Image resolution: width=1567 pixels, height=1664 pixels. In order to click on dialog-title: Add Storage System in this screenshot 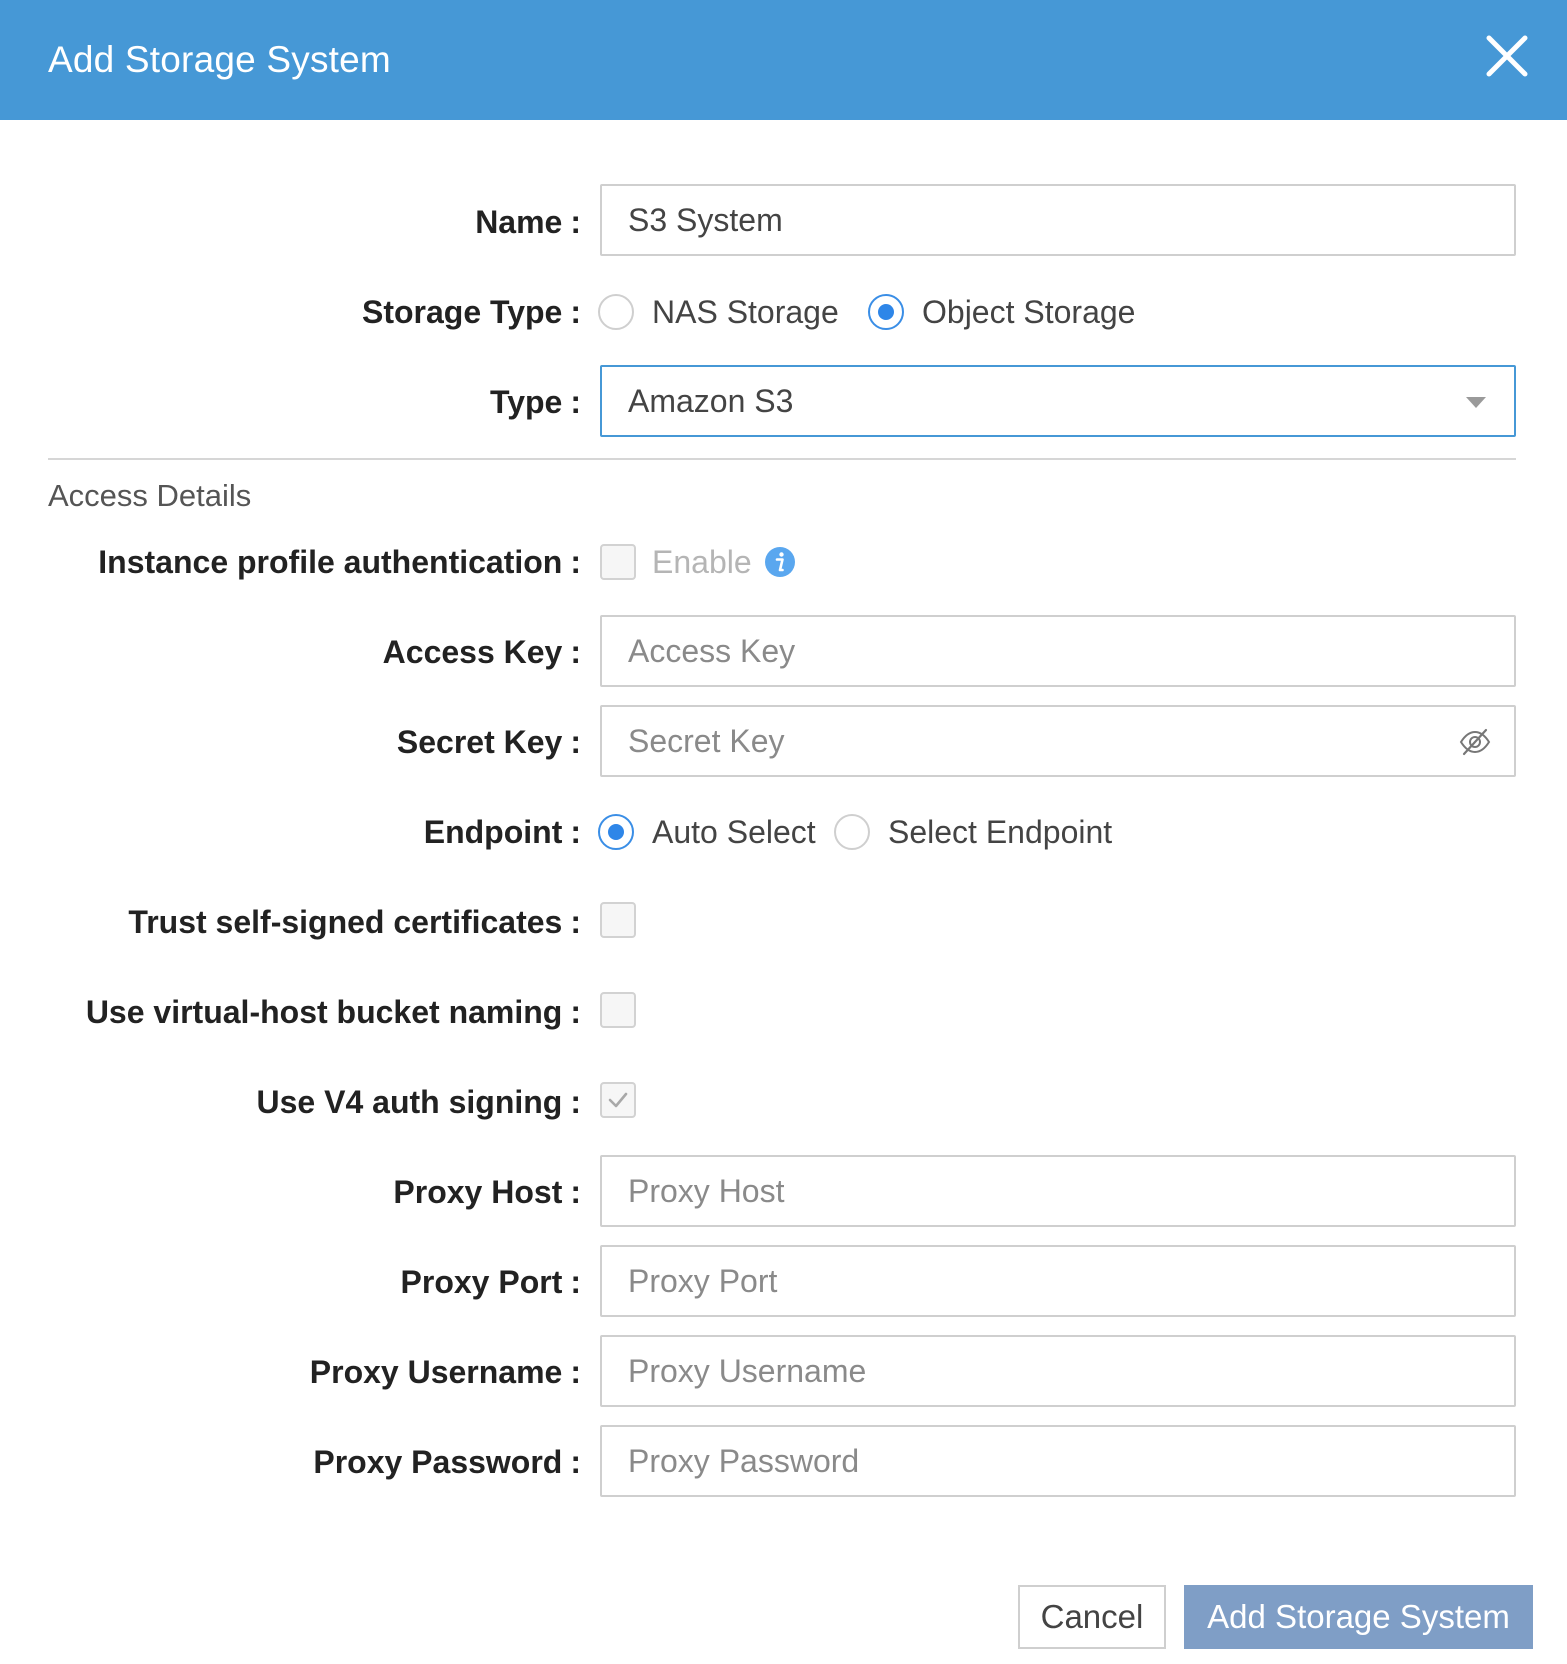, I will do `click(219, 59)`.